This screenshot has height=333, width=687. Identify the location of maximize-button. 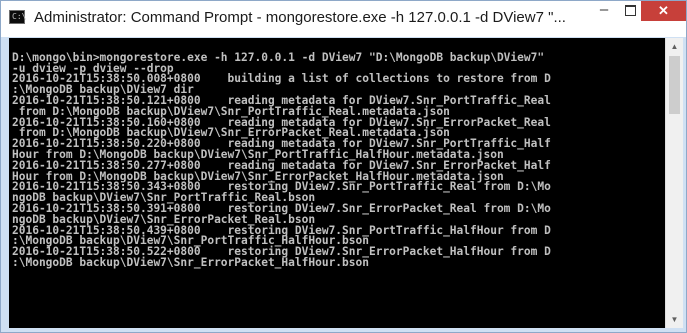
(630, 11).